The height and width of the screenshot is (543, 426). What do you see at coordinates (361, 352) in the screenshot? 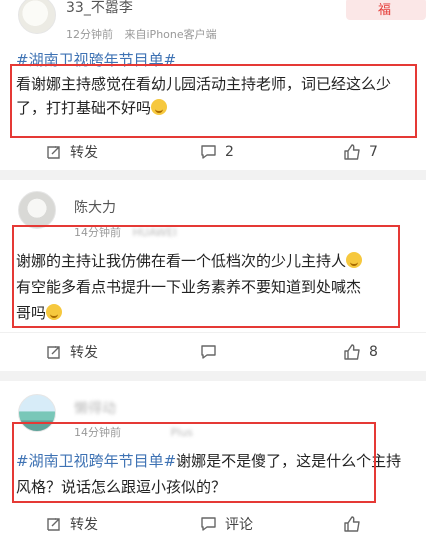
I see `like-button: 8` at bounding box center [361, 352].